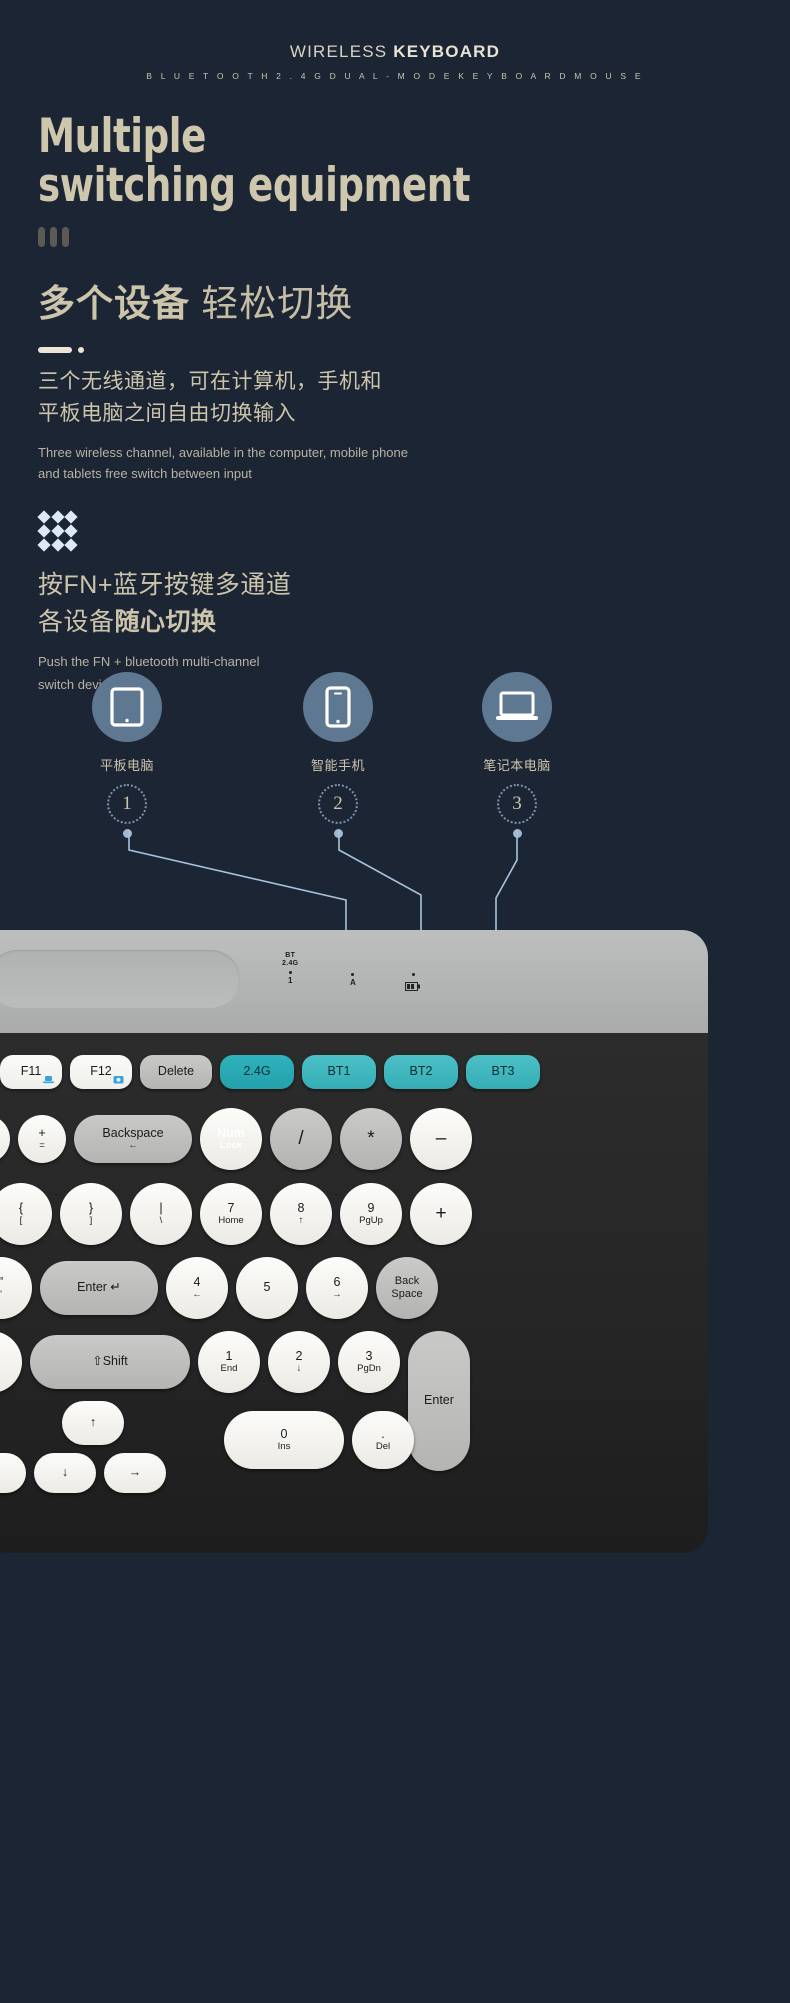 The width and height of the screenshot is (790, 2003). Describe the element at coordinates (407, 1288) in the screenshot. I see `key-back-space: Back Space` at that location.